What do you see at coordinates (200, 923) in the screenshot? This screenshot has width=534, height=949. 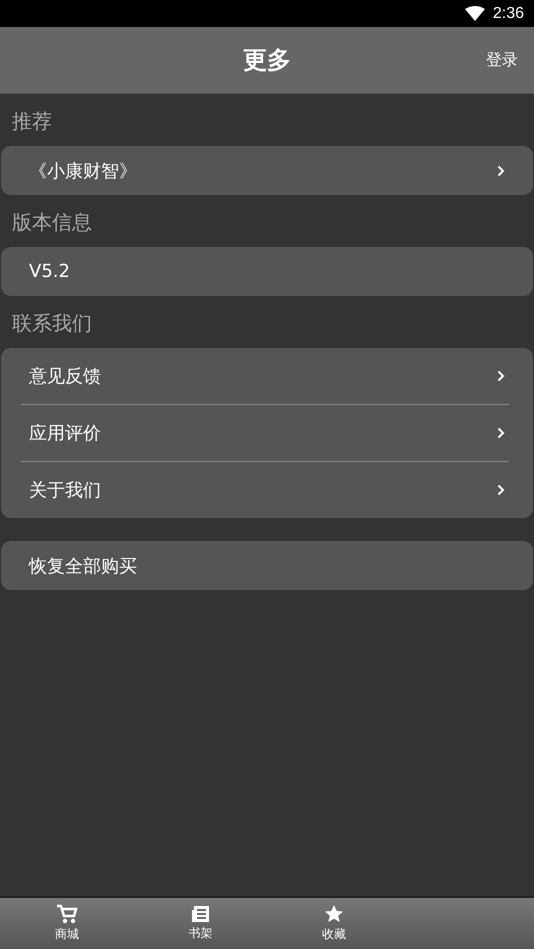 I see `nav-tab: 书架` at bounding box center [200, 923].